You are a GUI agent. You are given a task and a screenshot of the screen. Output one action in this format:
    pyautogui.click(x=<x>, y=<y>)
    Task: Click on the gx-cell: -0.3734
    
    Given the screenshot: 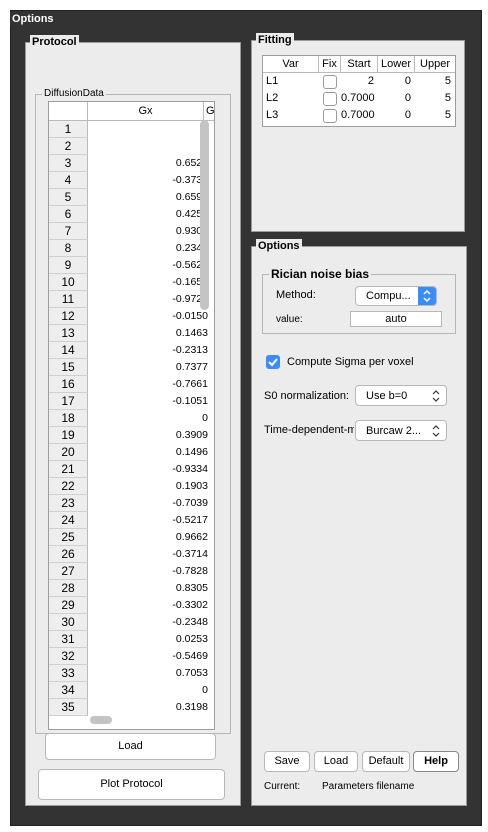 What is the action you would take?
    pyautogui.click(x=150, y=180)
    